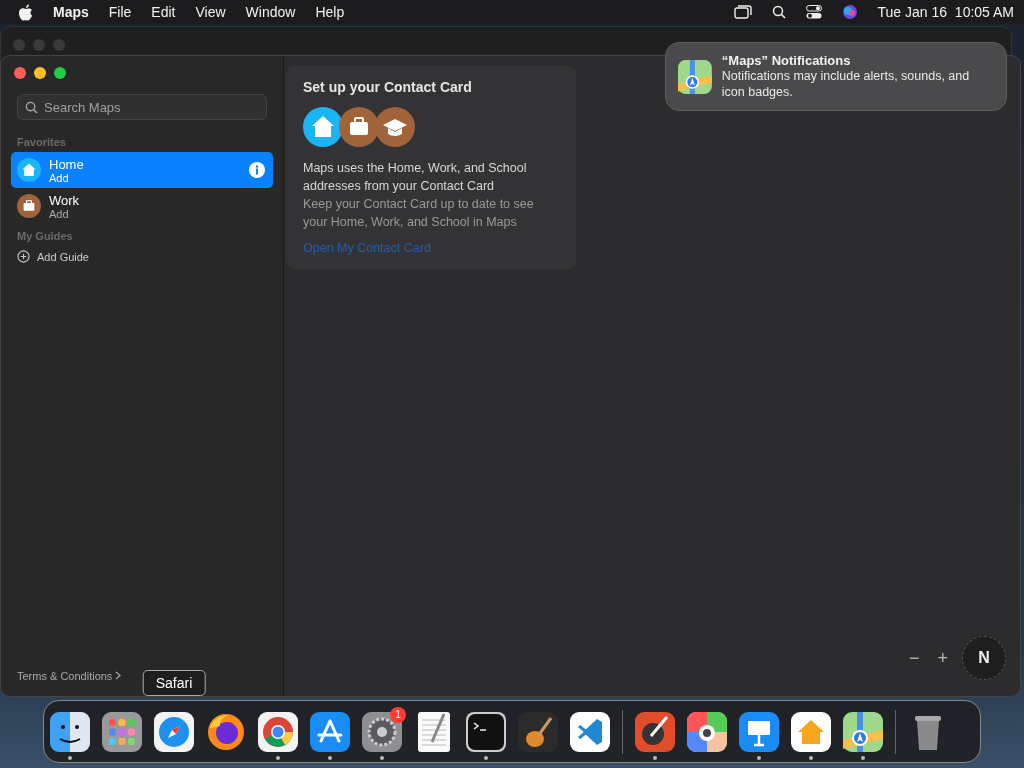 Image resolution: width=1024 pixels, height=768 pixels. Describe the element at coordinates (70, 731) in the screenshot. I see `smiling-face-icon` at that location.